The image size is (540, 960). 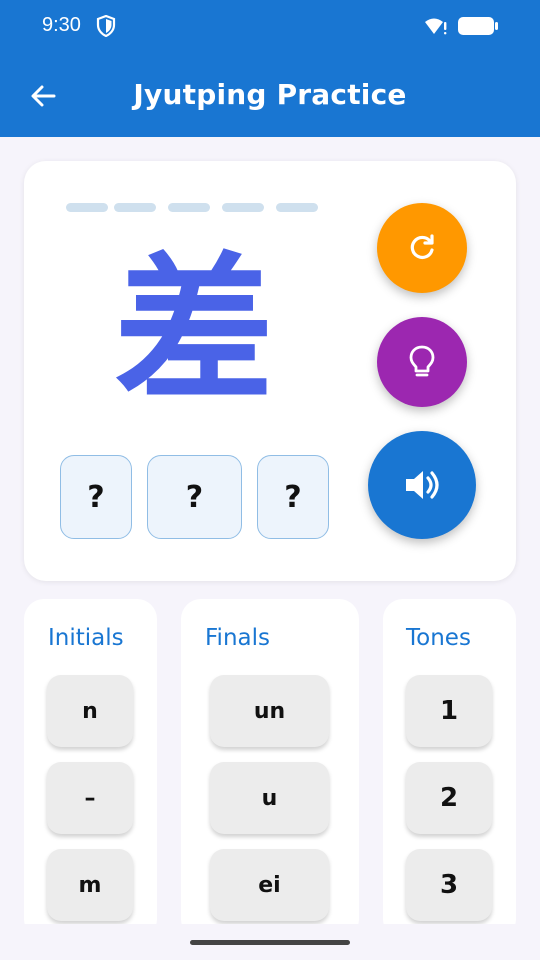 I want to click on finals-panel: Finals un u ei, so click(x=270, y=769).